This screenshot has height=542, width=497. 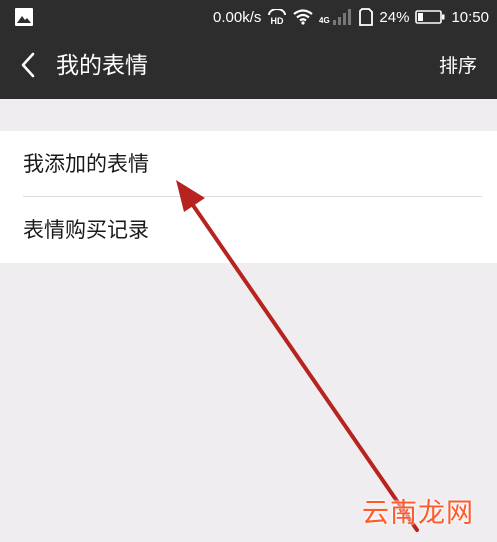 I want to click on battery-percent: 24%, so click(x=394, y=17).